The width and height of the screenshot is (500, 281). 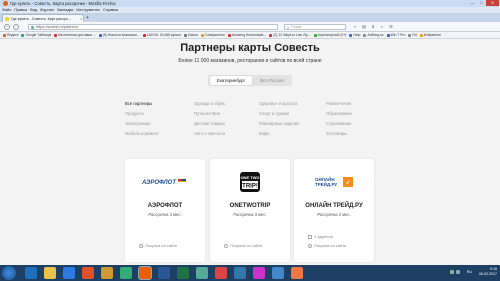 I want to click on category-item: Мебель и ремонт, so click(x=142, y=133).